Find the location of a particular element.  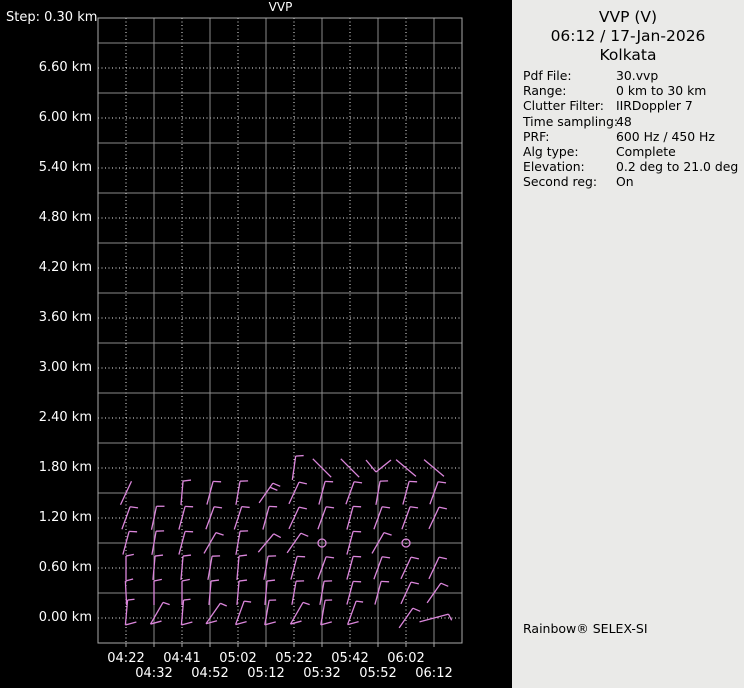

x-axis-label: 05:52 is located at coordinates (378, 673).